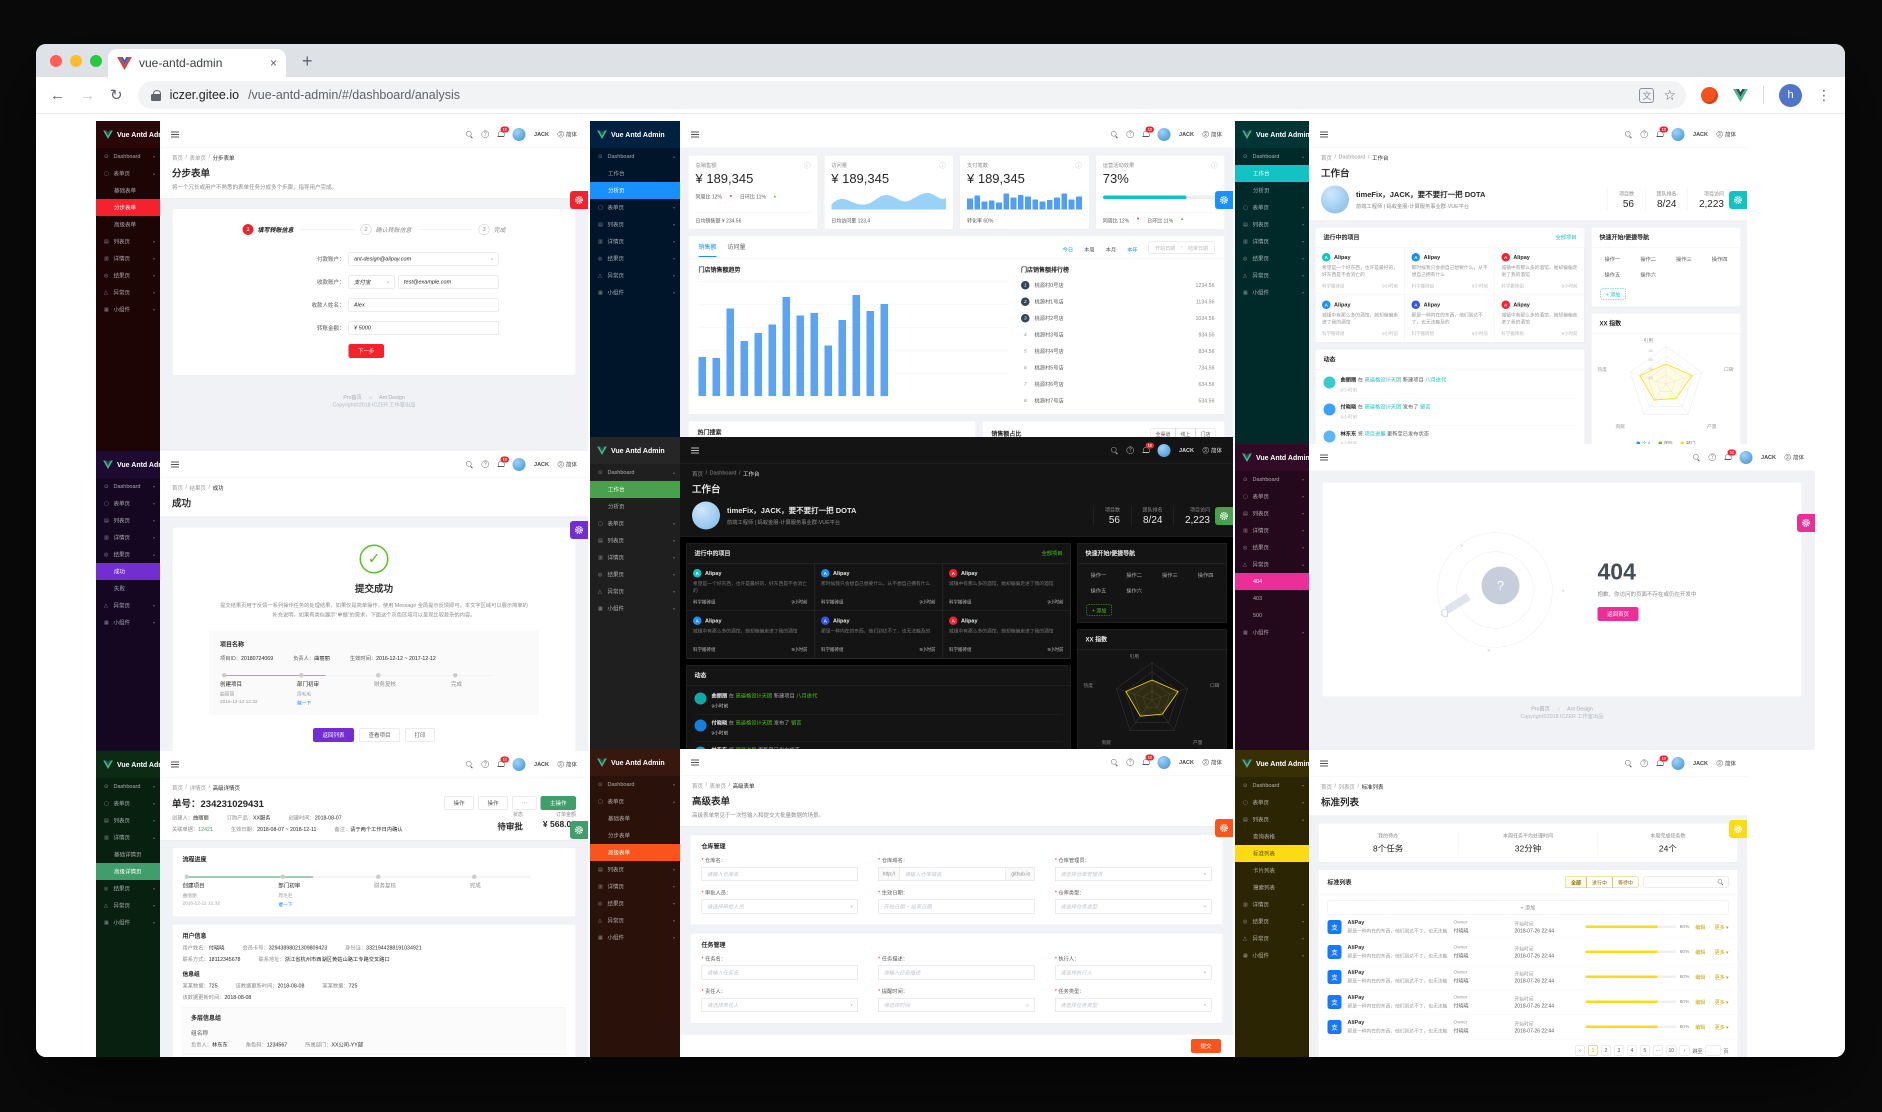 The height and width of the screenshot is (1112, 1882). What do you see at coordinates (956, 972) in the screenshot?
I see `form-input: 请输入任务描述` at bounding box center [956, 972].